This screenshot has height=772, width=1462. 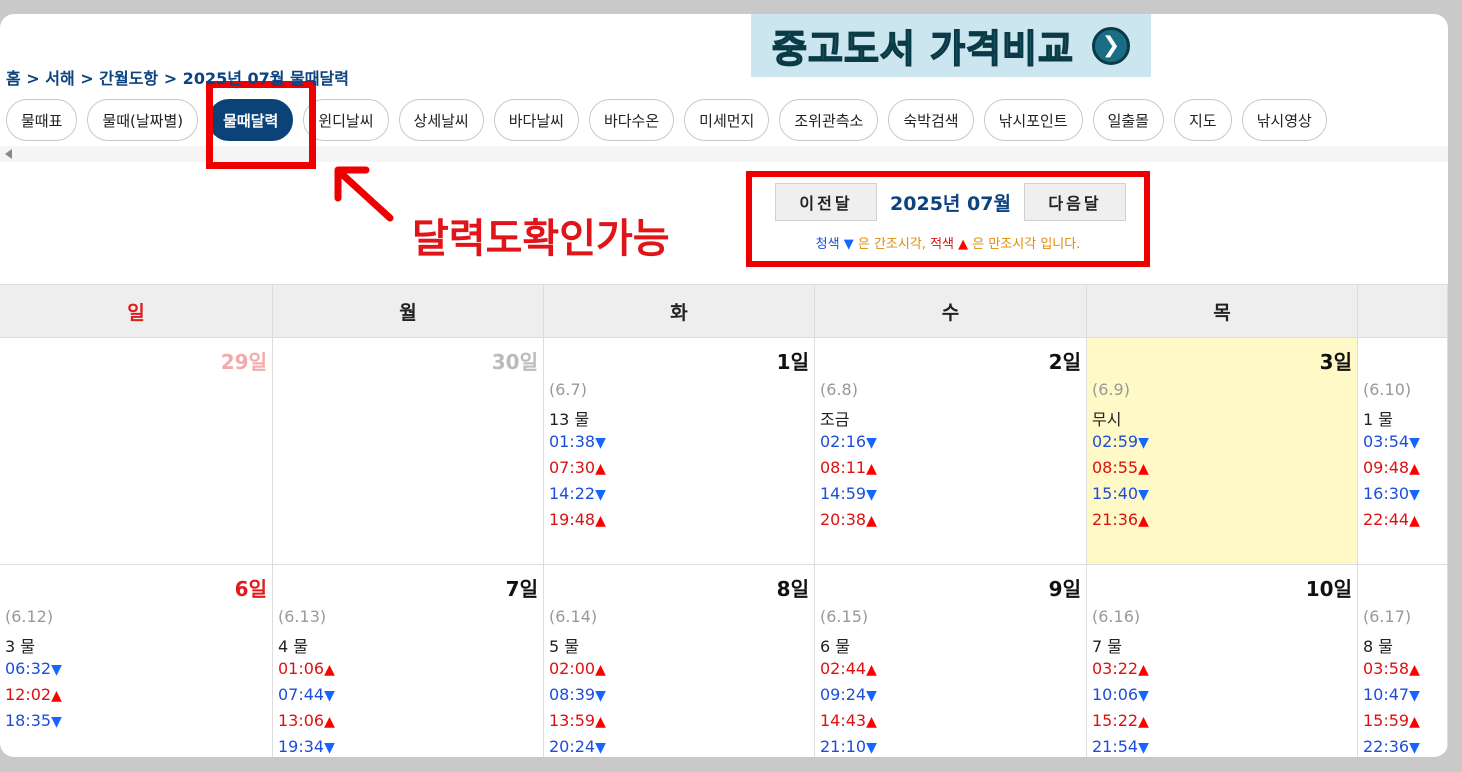 What do you see at coordinates (839, 389) in the screenshot?
I see `lunar-date: (6.8)` at bounding box center [839, 389].